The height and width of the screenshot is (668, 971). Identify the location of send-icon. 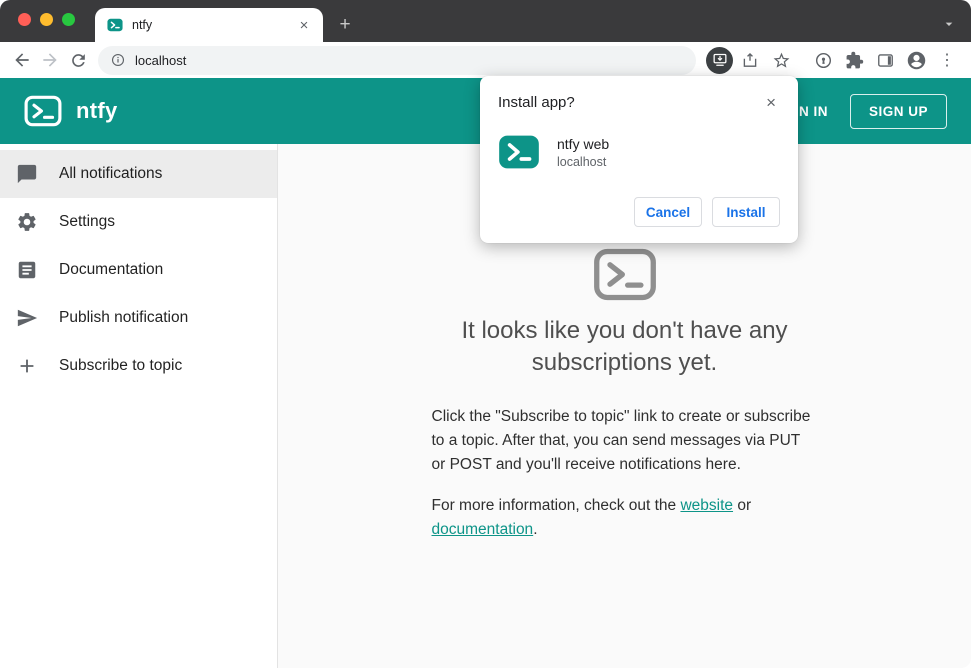
(27, 318).